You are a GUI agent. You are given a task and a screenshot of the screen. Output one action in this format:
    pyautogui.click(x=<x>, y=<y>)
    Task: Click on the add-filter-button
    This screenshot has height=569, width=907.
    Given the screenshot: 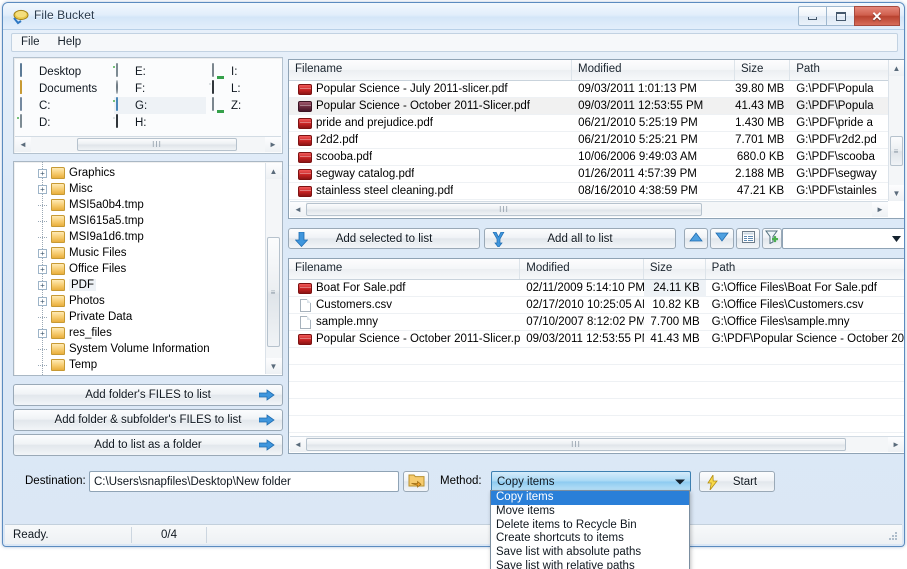 What is the action you would take?
    pyautogui.click(x=772, y=238)
    